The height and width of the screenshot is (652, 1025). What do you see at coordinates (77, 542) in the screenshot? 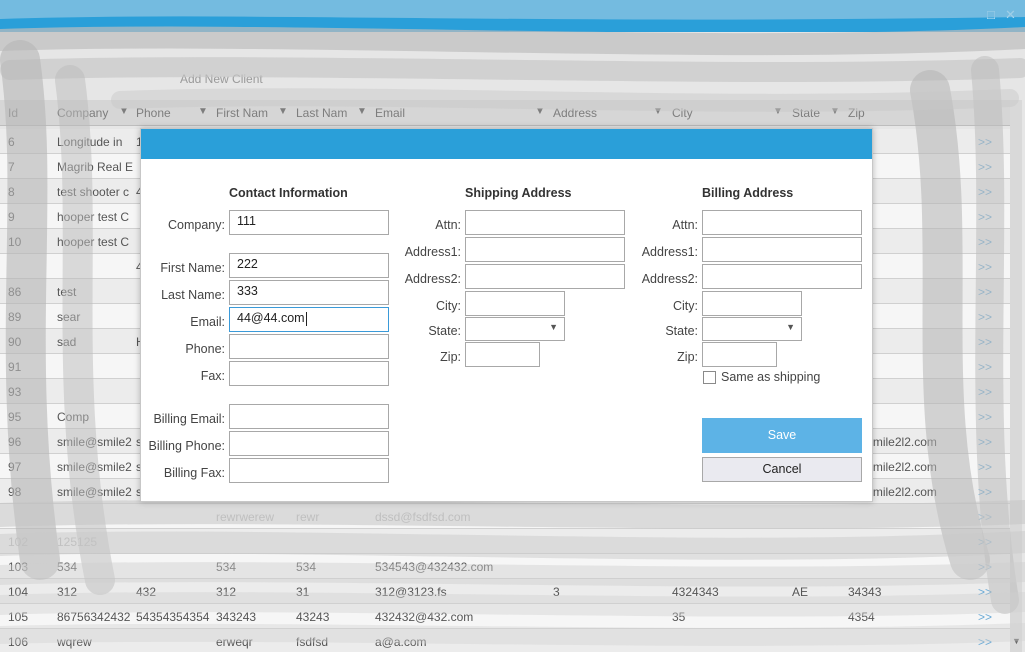
I see `table-cell: 125125` at bounding box center [77, 542].